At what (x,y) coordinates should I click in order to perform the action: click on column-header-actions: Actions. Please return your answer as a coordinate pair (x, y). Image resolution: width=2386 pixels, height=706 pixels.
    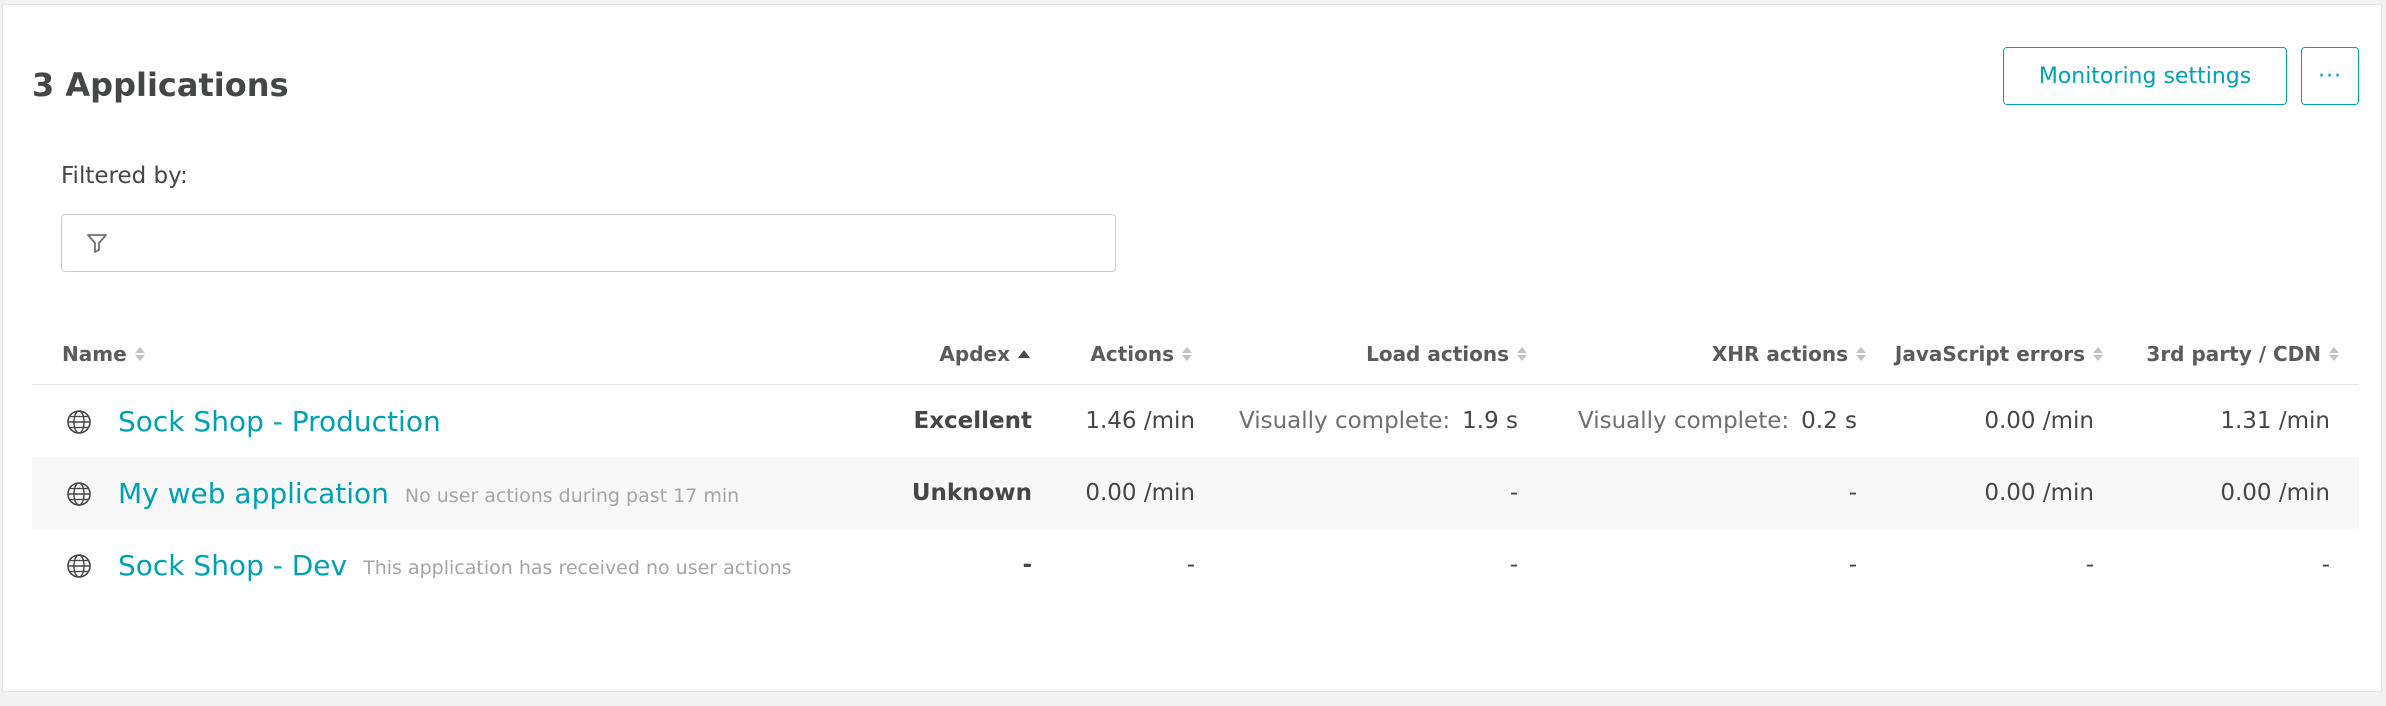
    Looking at the image, I should click on (1141, 354).